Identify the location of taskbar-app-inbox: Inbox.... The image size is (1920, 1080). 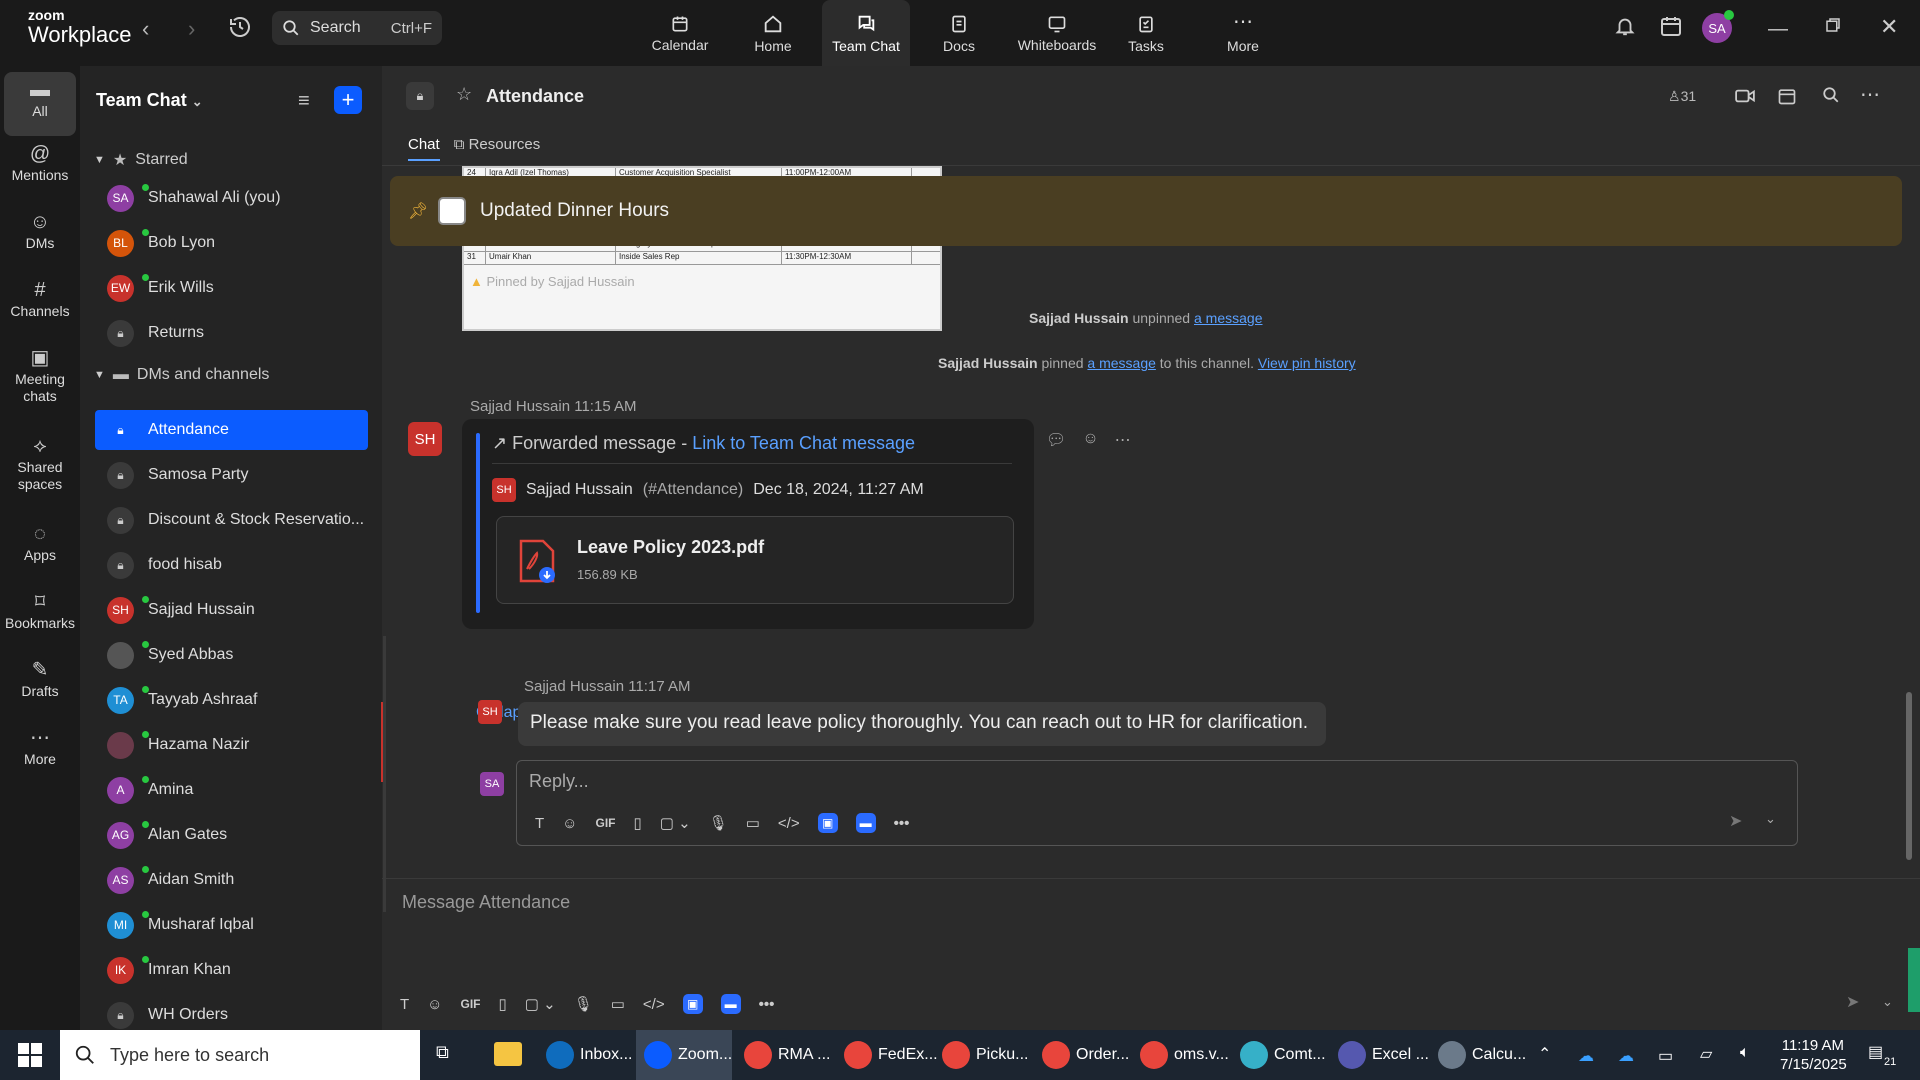
(586, 1055).